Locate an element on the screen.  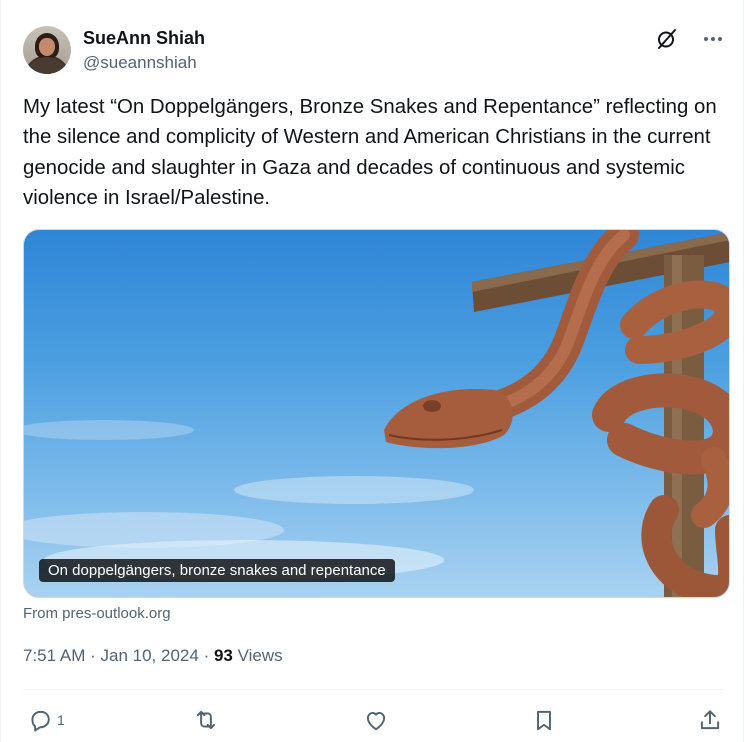
like-icon is located at coordinates (376, 721).